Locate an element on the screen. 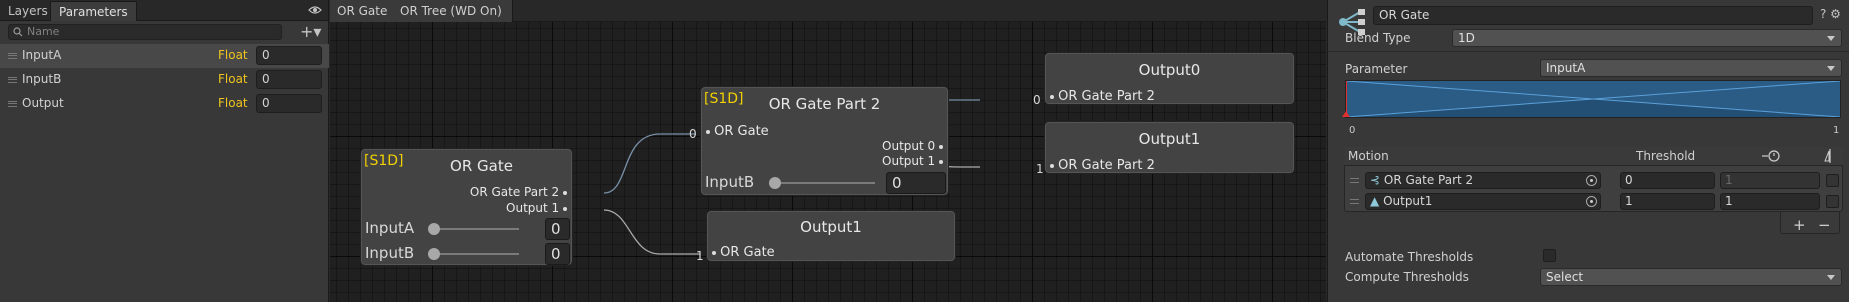  blend-tree-mini-icon: ⊰ is located at coordinates (1375, 180).